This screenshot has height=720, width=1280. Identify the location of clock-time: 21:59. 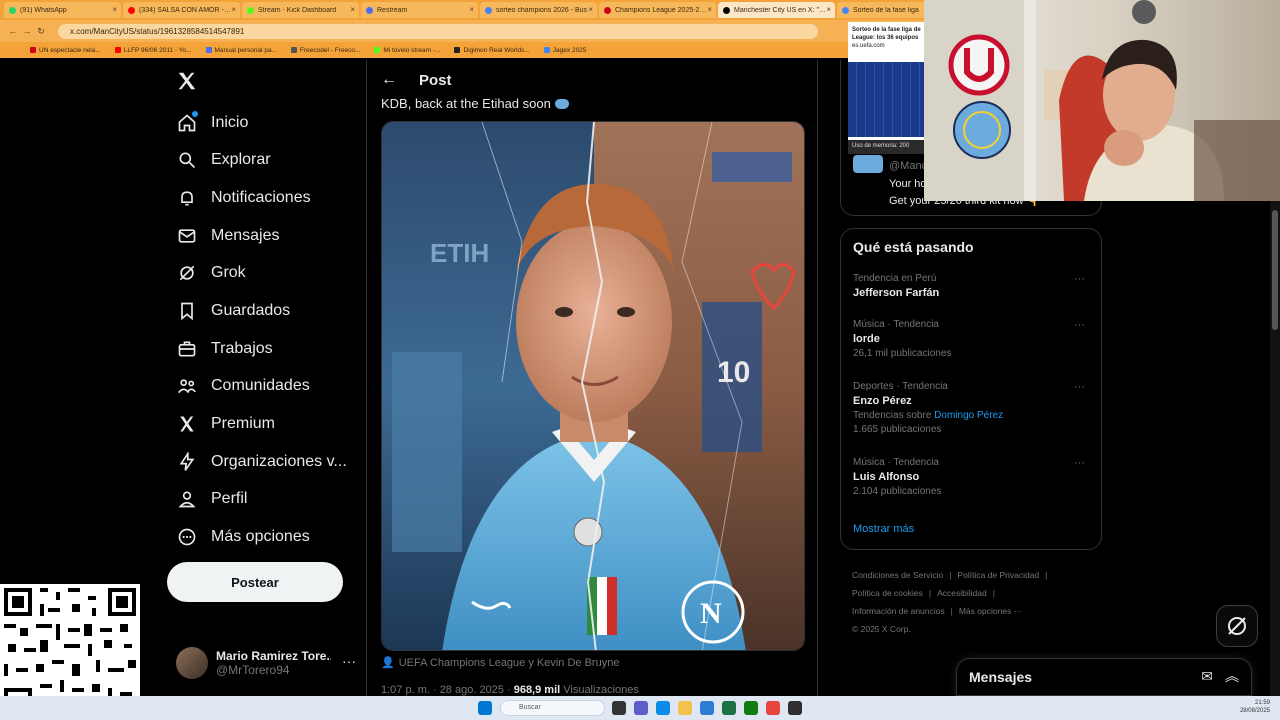
(1262, 703).